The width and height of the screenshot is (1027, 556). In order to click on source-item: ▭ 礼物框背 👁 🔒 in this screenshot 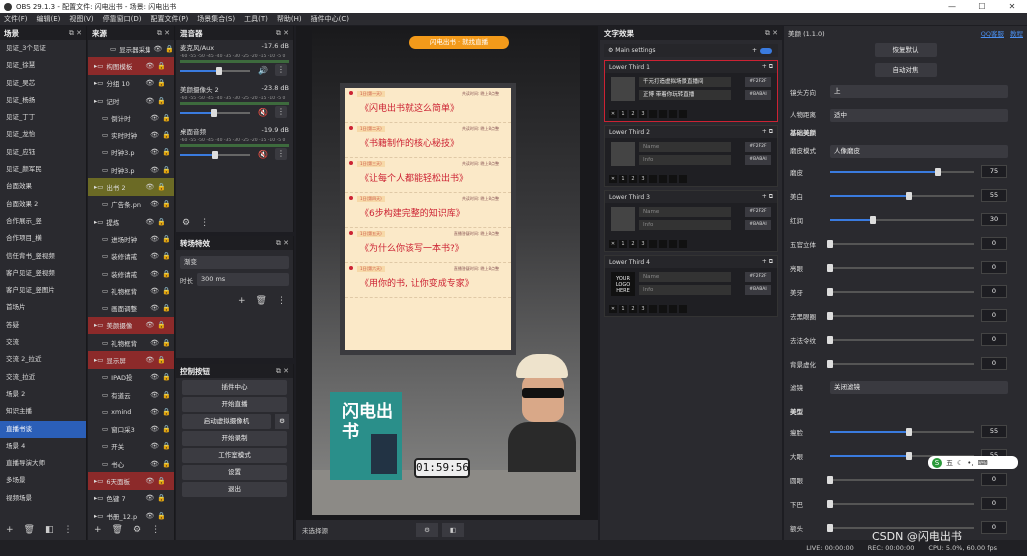, I will do `click(131, 290)`.